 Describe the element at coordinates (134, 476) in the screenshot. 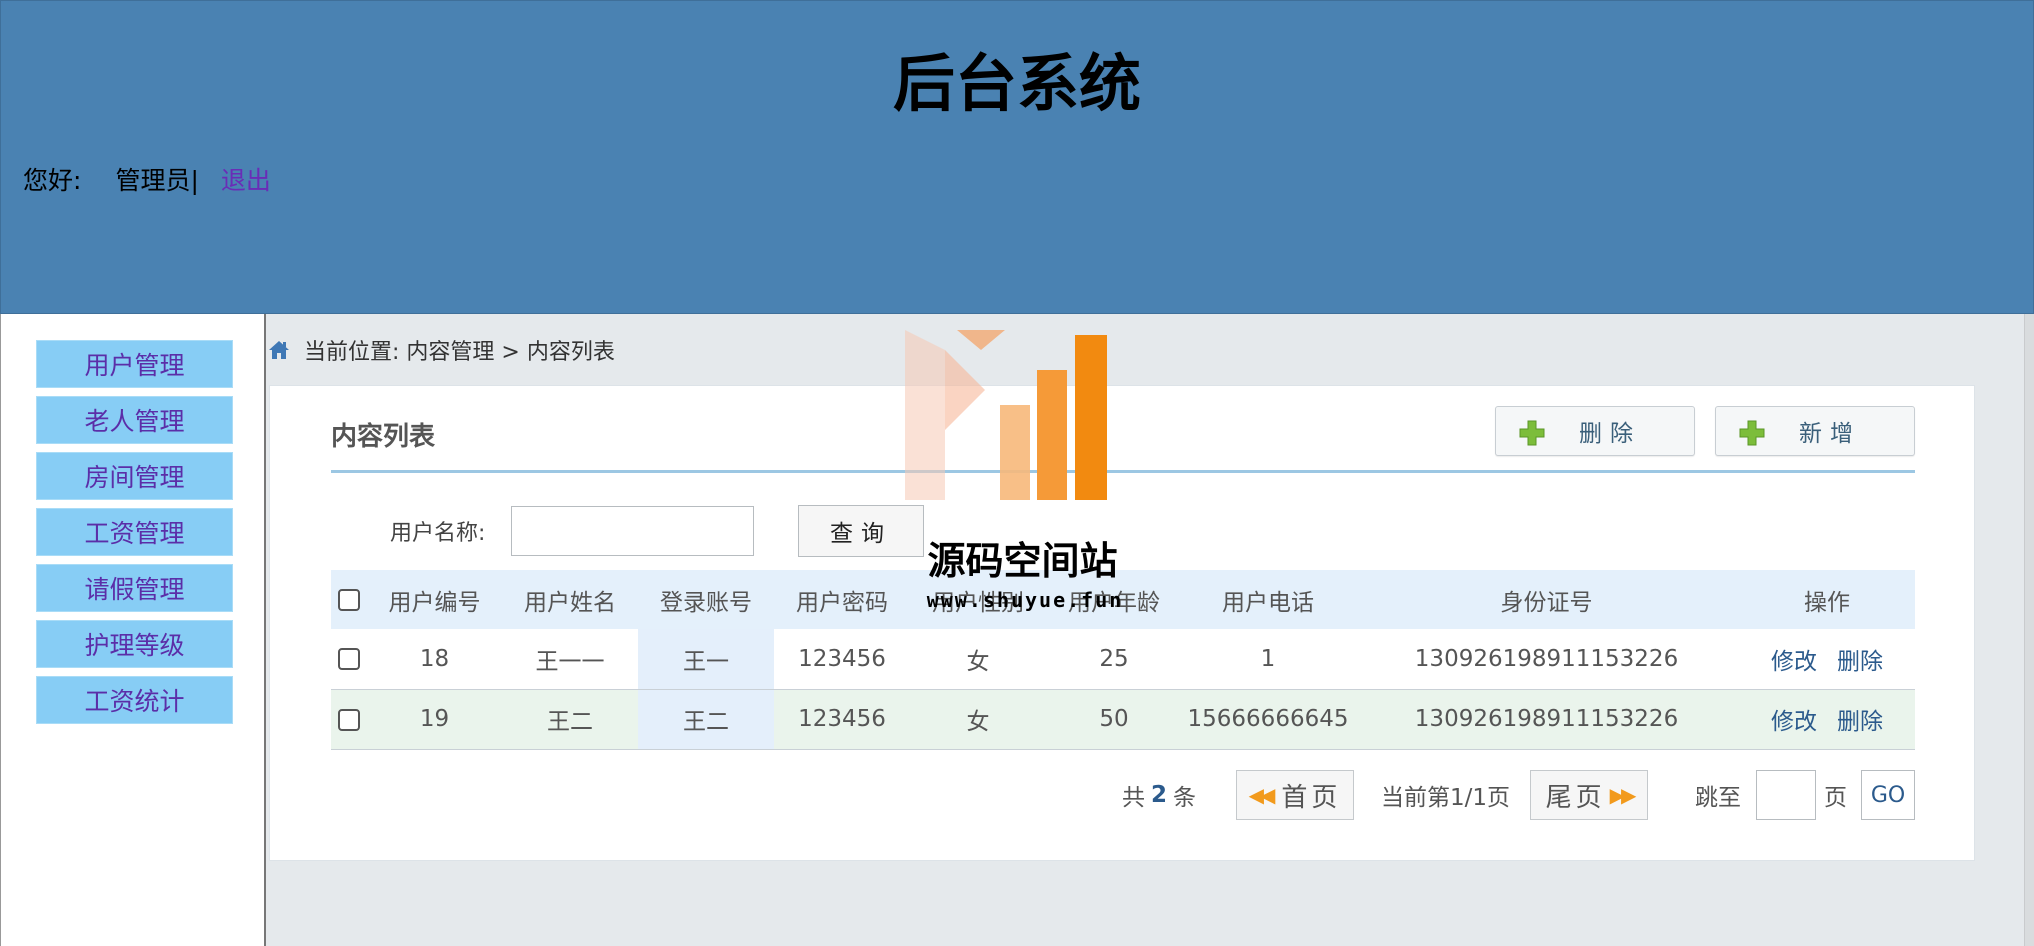

I see `sidebar-item-room-management: 房间管理` at that location.